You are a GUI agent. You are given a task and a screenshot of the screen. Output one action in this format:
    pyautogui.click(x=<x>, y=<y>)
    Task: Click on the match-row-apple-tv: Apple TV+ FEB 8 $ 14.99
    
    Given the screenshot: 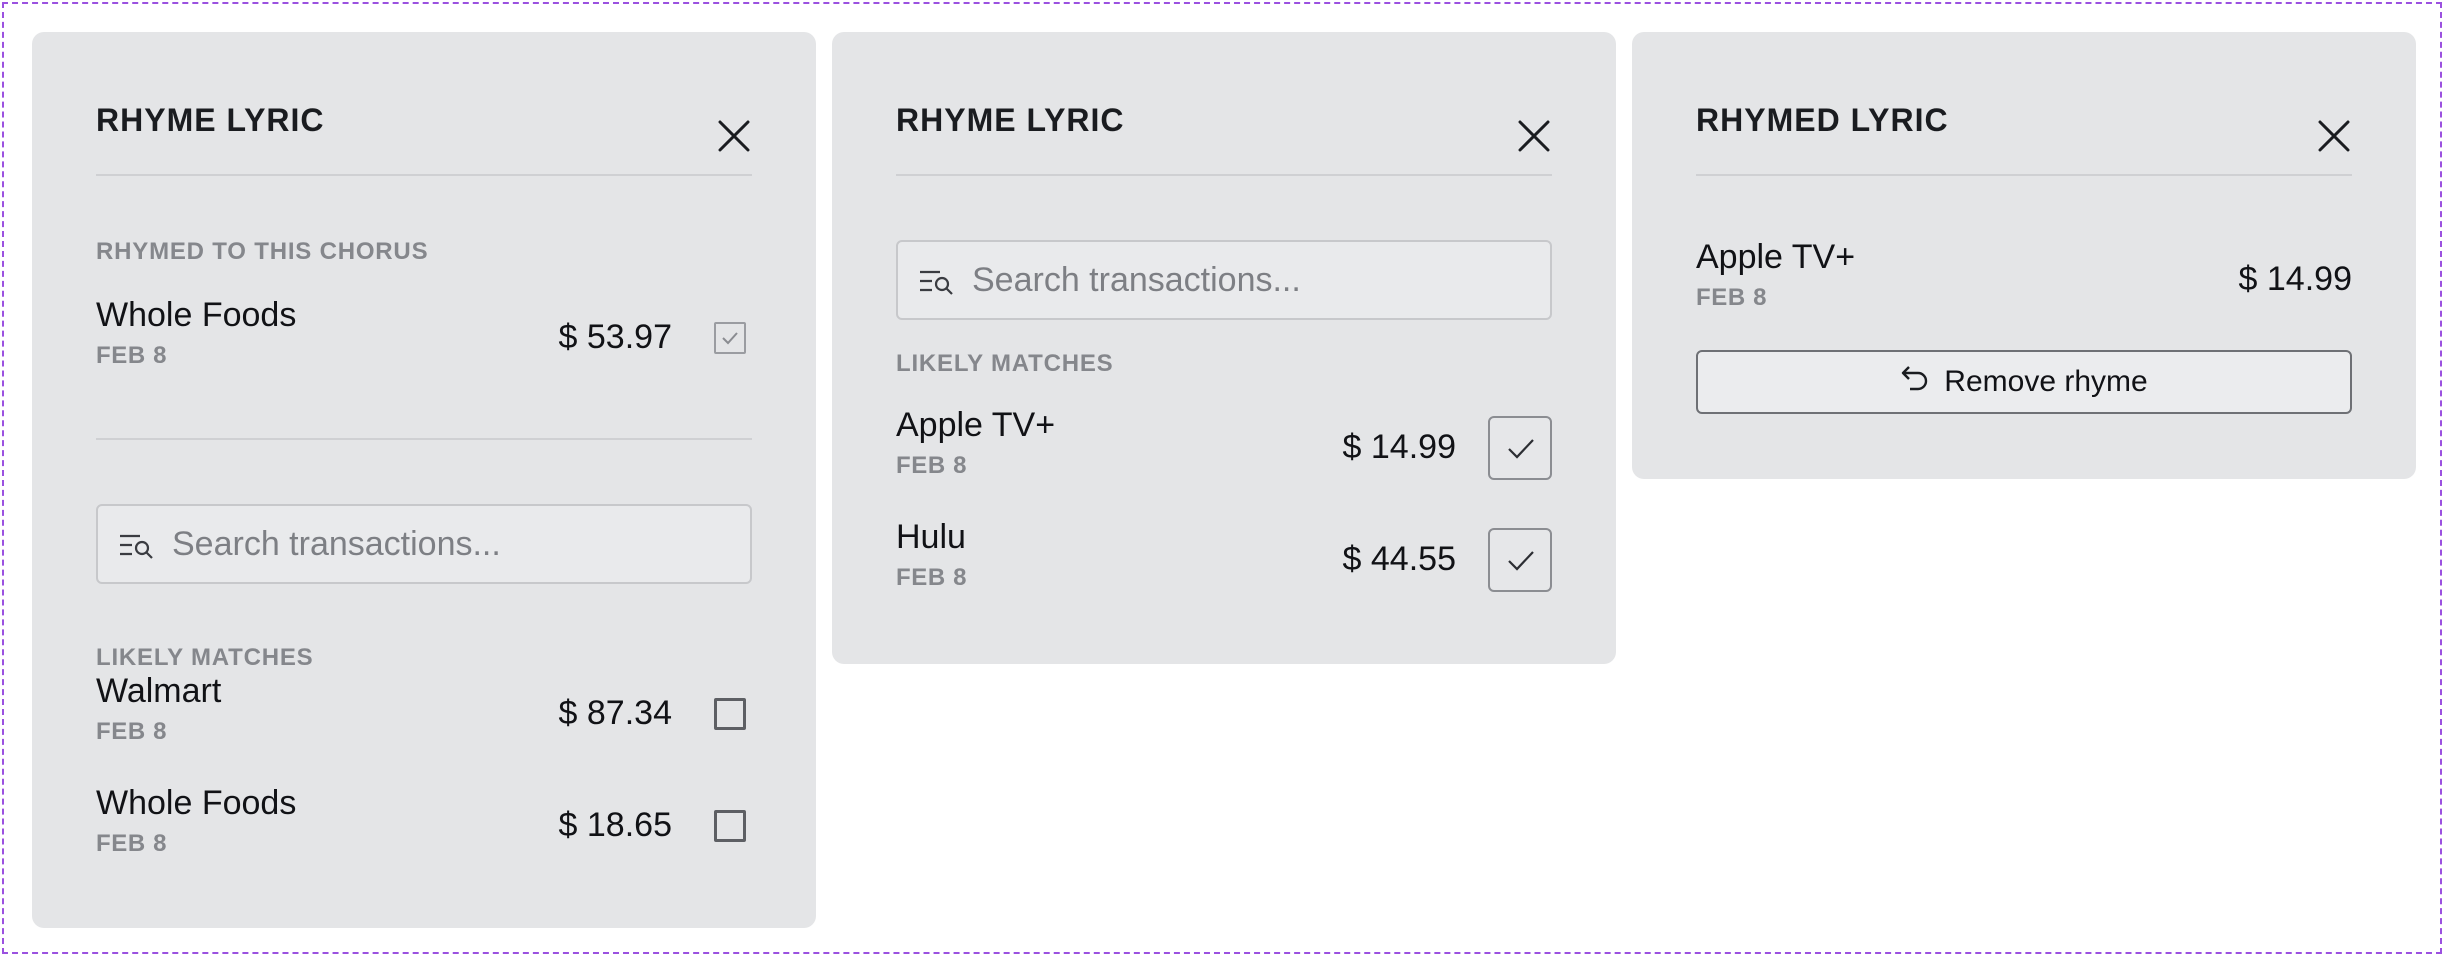 What is the action you would take?
    pyautogui.click(x=1224, y=446)
    